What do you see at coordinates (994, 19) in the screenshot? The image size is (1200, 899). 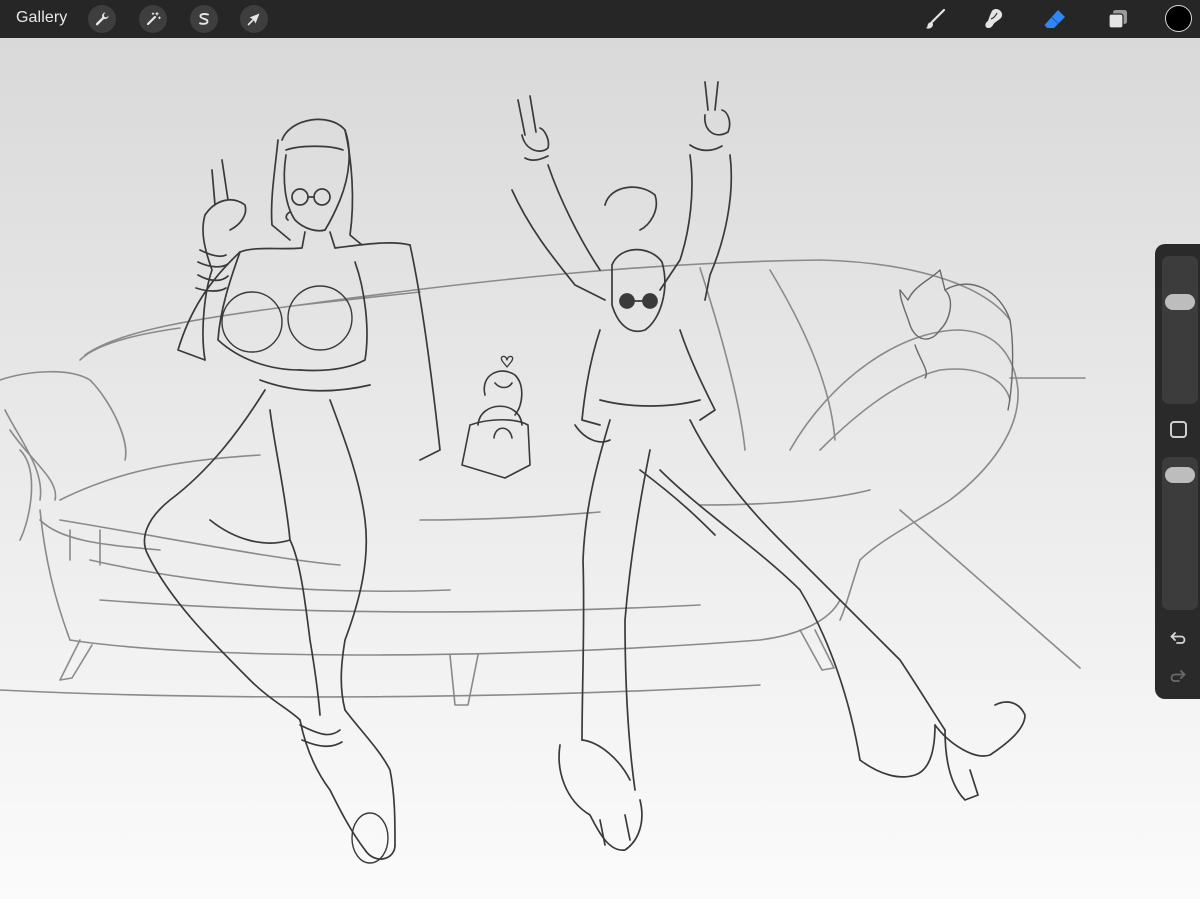 I see `smudge-icon` at bounding box center [994, 19].